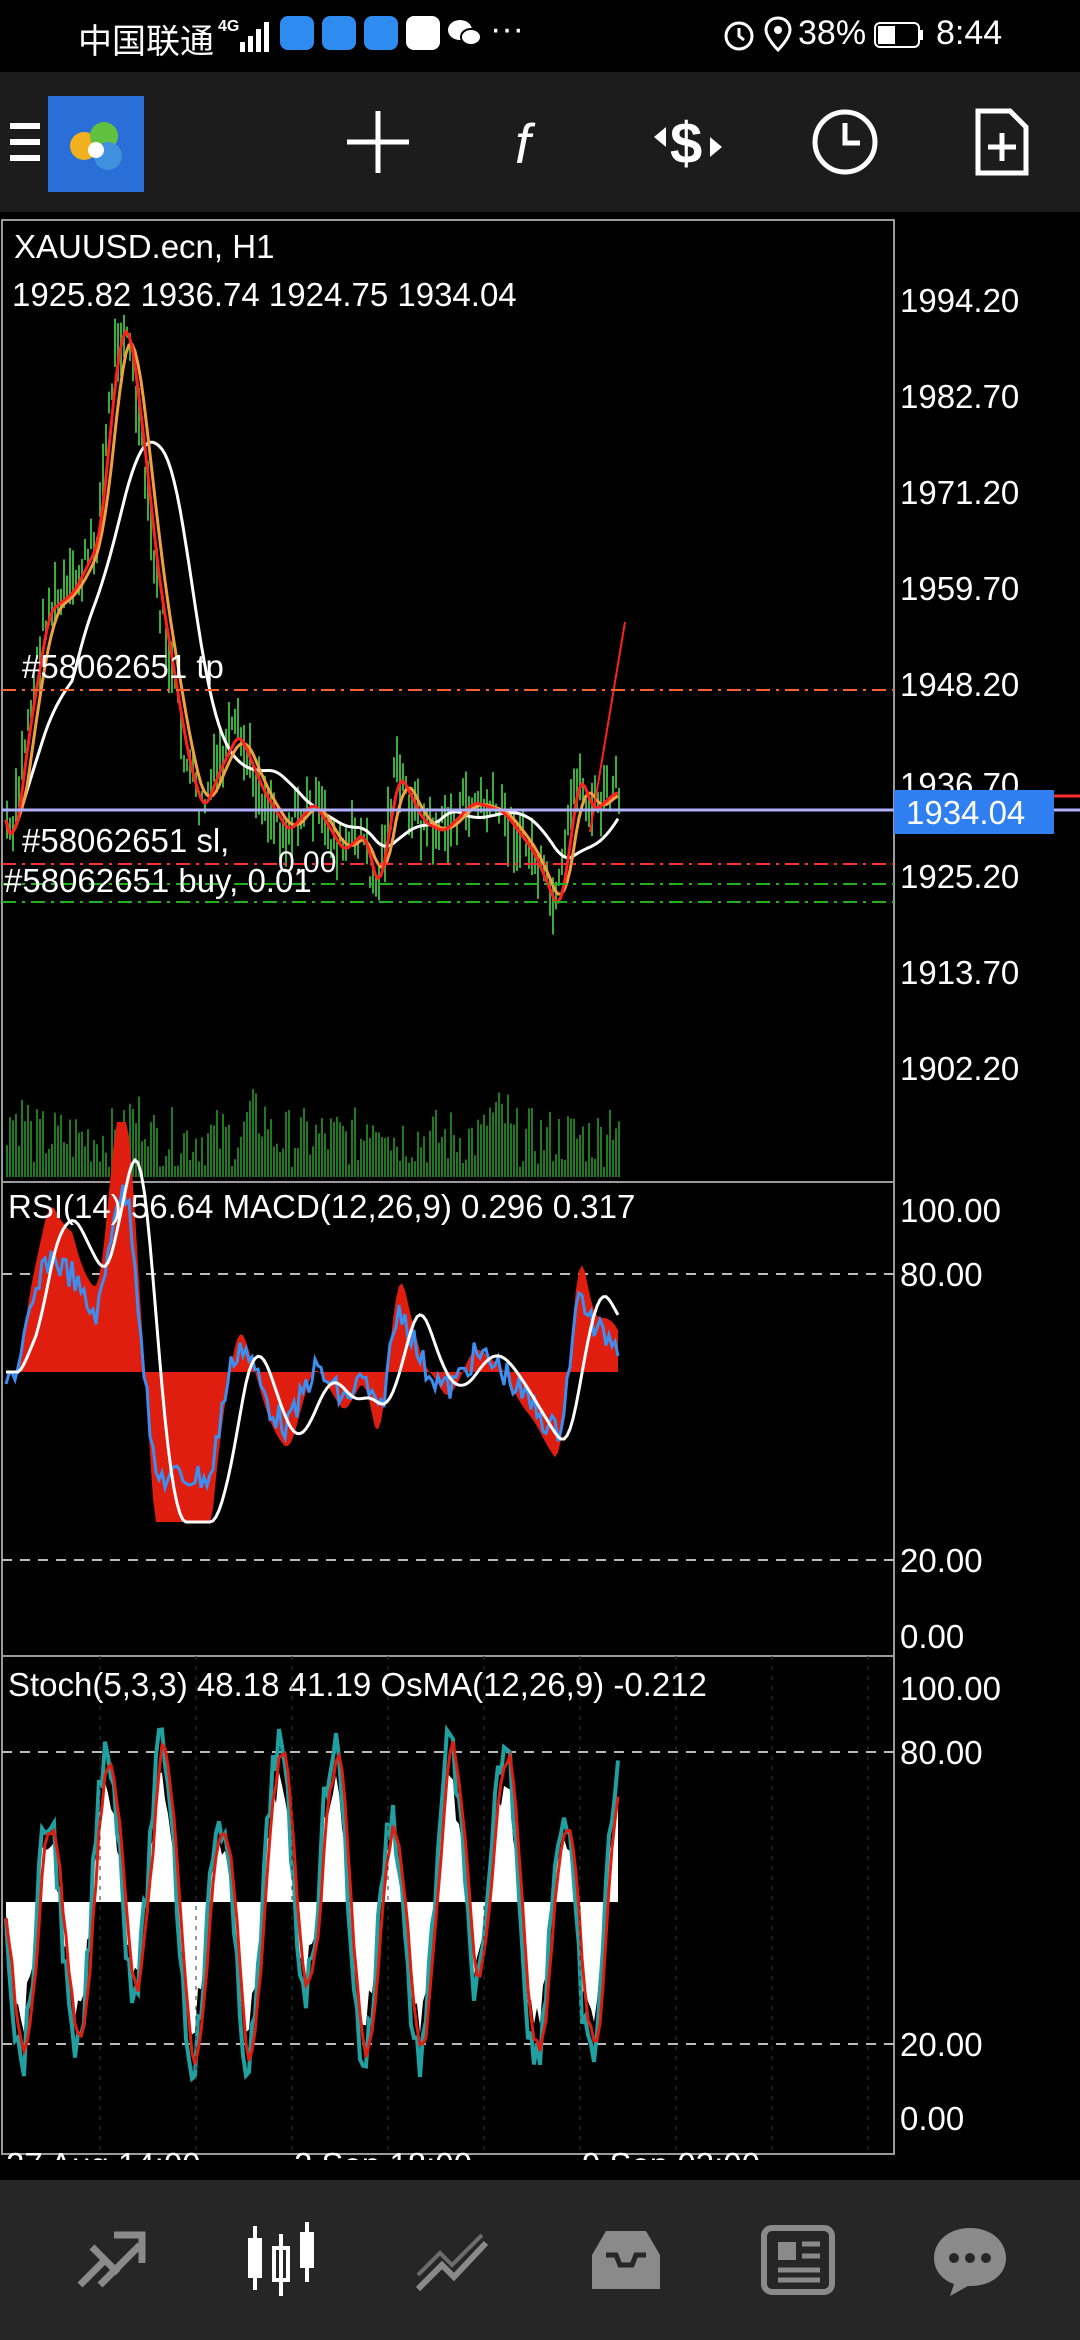 This screenshot has height=2340, width=1080. I want to click on network-label: 4G, so click(229, 26).